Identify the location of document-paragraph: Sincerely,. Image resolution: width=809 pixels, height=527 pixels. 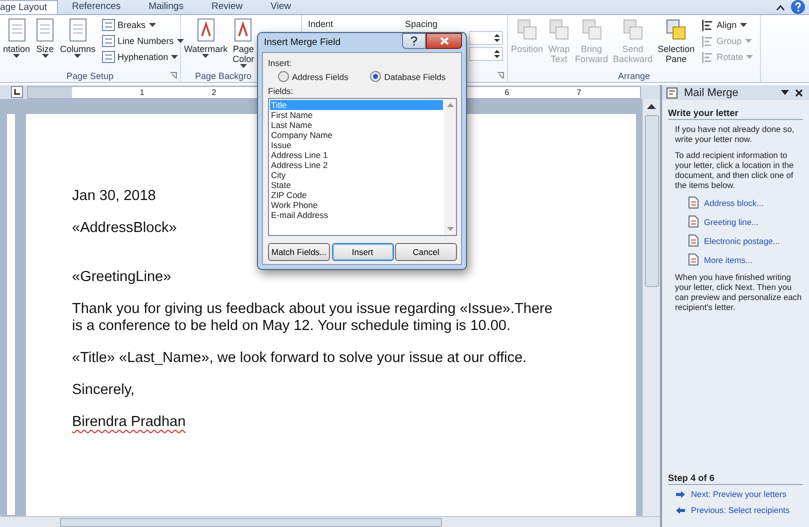
(103, 390).